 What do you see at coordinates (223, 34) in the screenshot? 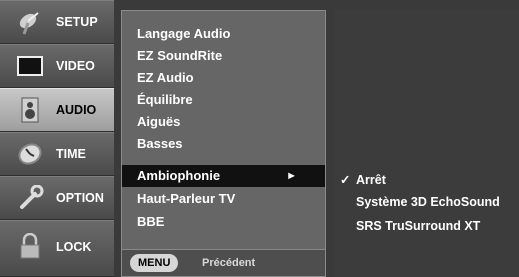
I see `menu-item-audio-language: Langage Audio` at bounding box center [223, 34].